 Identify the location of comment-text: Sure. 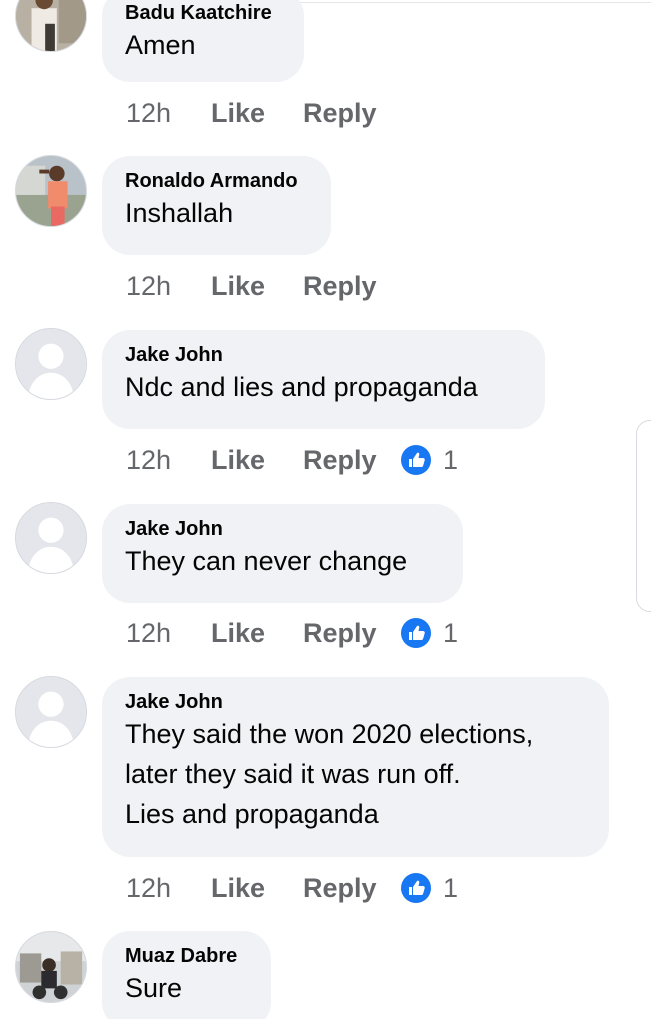
(154, 988).